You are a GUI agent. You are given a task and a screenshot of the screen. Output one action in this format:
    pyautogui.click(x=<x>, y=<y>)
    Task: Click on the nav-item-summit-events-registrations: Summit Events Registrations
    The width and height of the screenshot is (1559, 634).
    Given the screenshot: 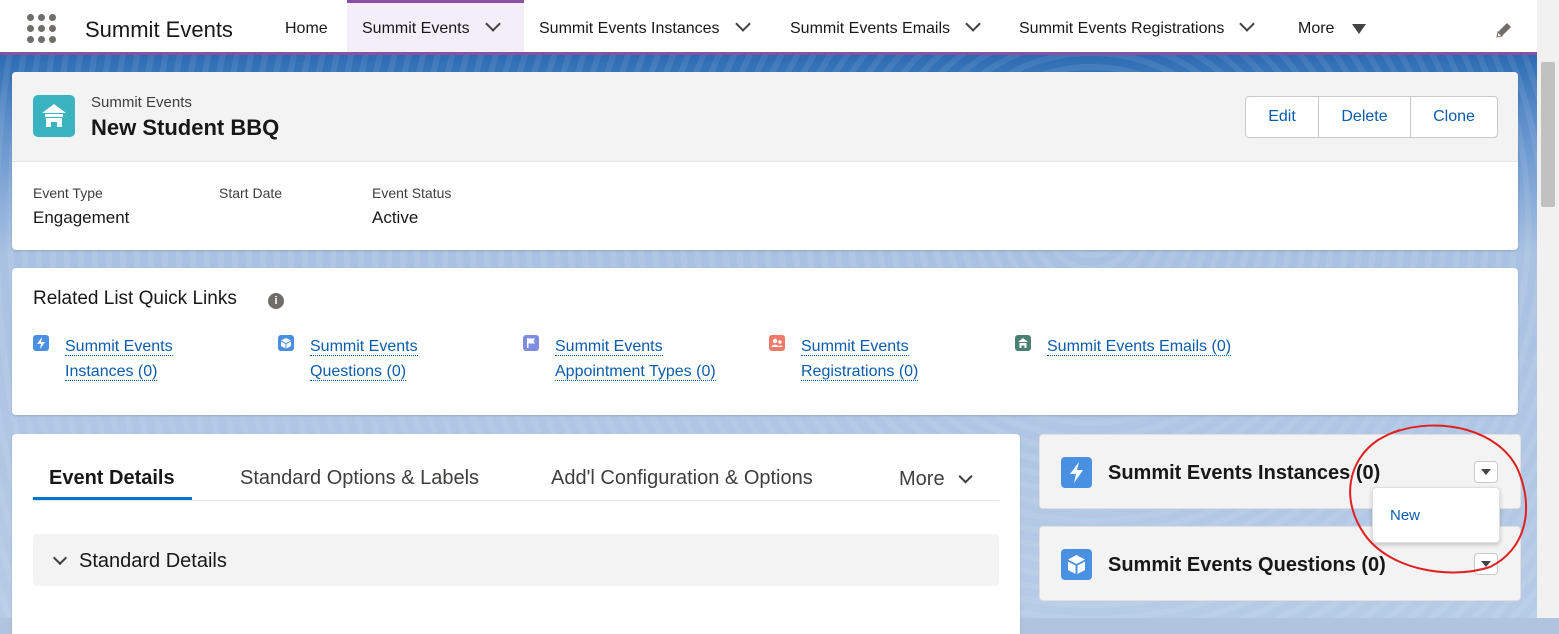 What is the action you would take?
    pyautogui.click(x=1134, y=26)
    